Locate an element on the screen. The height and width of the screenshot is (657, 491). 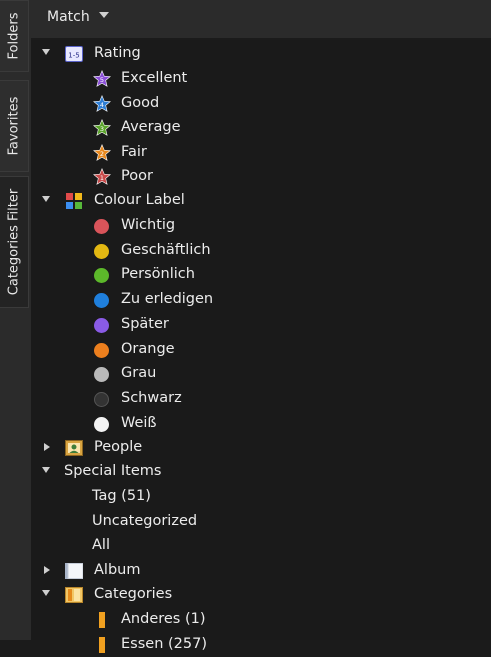
tree-node-label: Uncategorized is located at coordinates (145, 520).